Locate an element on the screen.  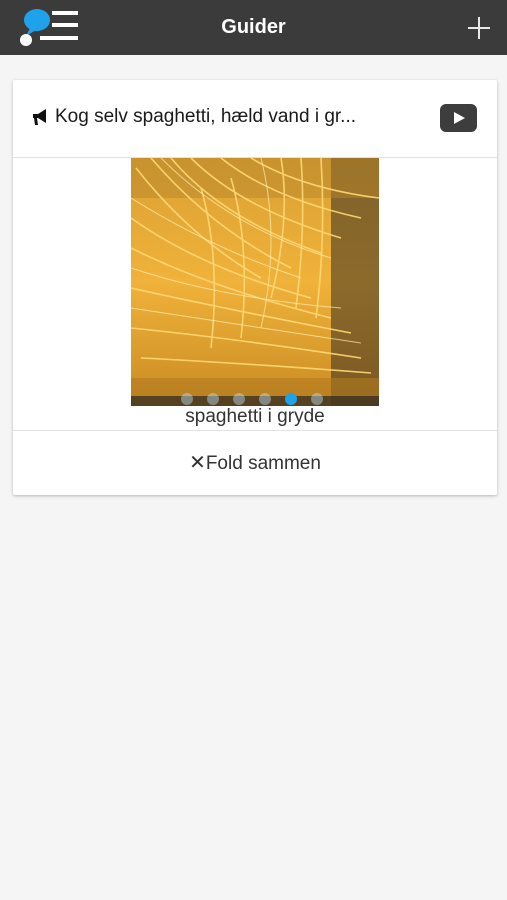
carousel-dot-active is located at coordinates (291, 399).